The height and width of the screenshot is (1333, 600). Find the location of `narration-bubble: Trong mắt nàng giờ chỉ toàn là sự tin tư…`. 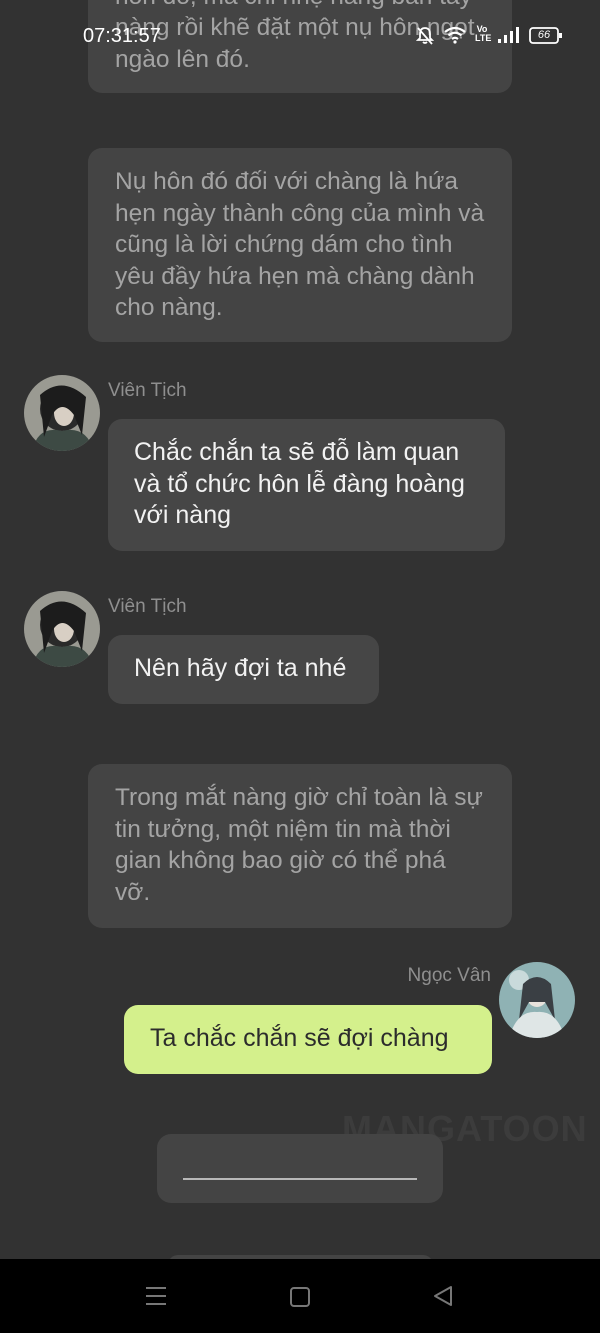

narration-bubble: Trong mắt nàng giờ chỉ toàn là sự tin tư… is located at coordinates (300, 846).